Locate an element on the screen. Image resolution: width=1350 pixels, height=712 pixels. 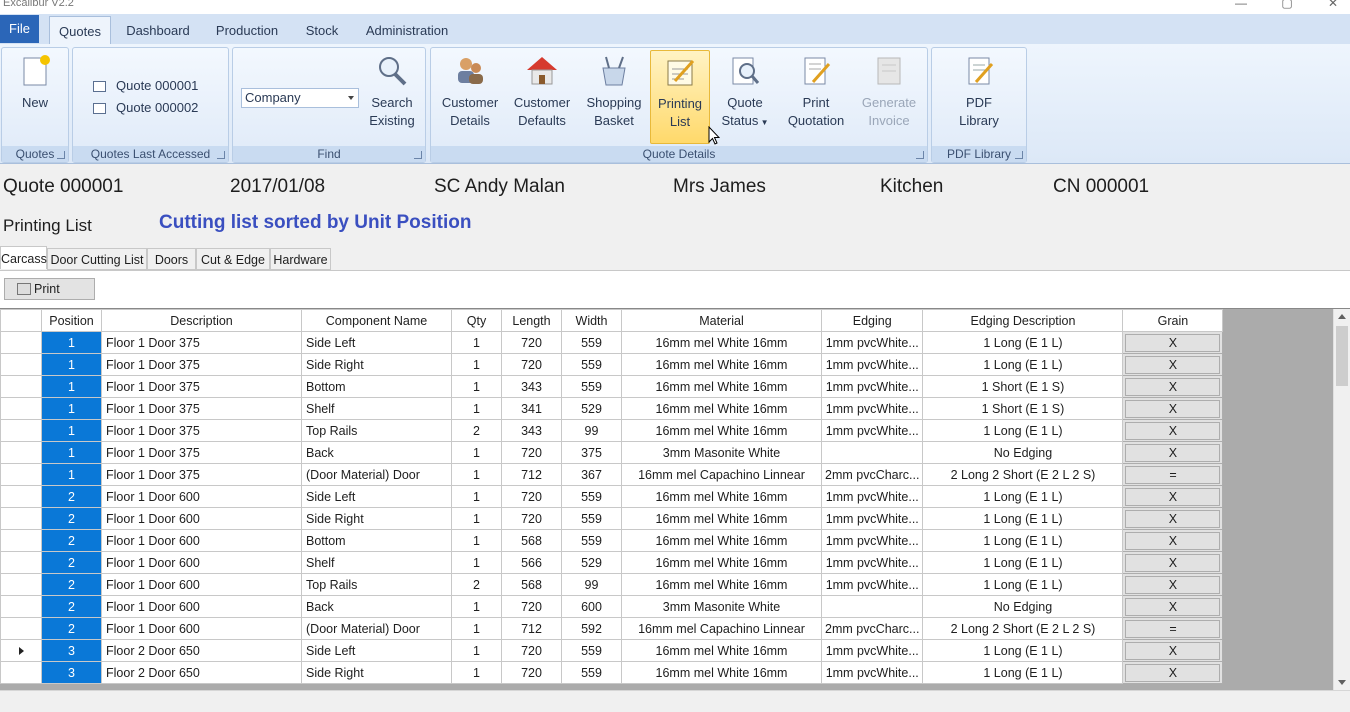
pdf-library-button: PDF Library is located at coordinates (979, 97).